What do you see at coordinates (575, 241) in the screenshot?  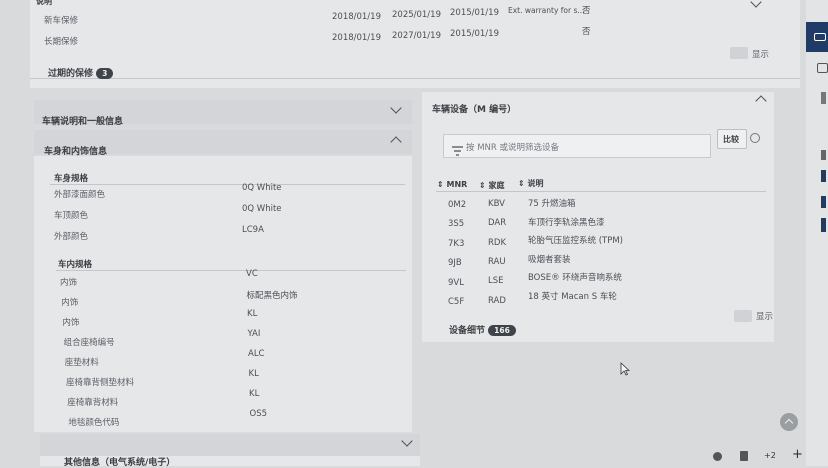 I see `equipment-desc: 轮胎气压监控系统 (TPM)` at bounding box center [575, 241].